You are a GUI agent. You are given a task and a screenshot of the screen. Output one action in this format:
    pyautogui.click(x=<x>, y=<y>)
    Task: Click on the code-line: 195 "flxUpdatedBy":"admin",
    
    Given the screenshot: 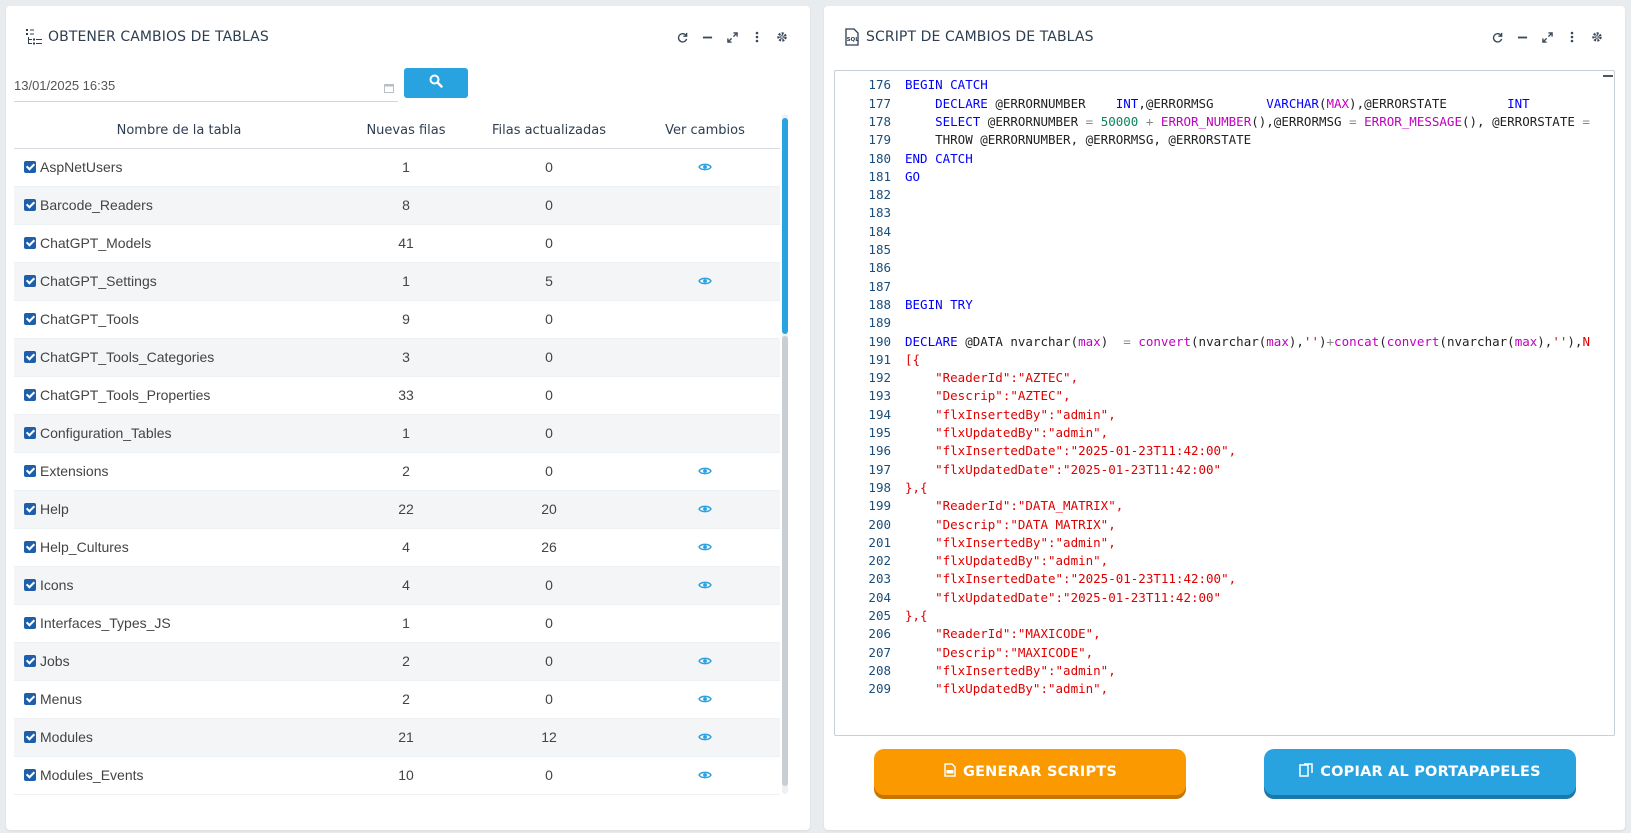 What is the action you would take?
    pyautogui.click(x=1220, y=432)
    